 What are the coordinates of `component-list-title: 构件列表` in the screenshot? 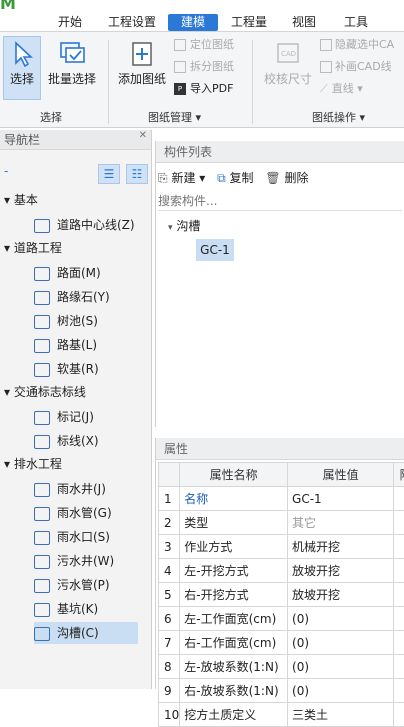 It's located at (280, 152).